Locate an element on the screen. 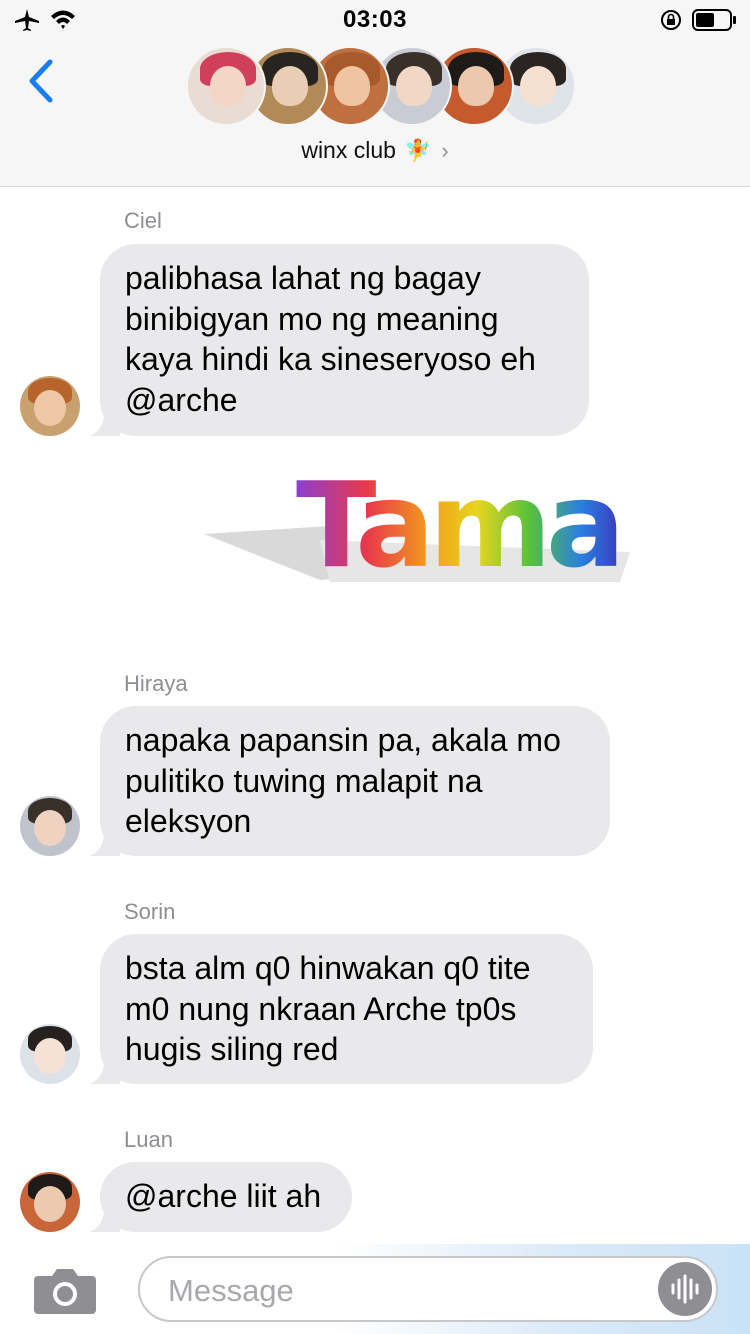 Image resolution: width=750 pixels, height=1334 pixels. audio-waveform-icon is located at coordinates (685, 1289).